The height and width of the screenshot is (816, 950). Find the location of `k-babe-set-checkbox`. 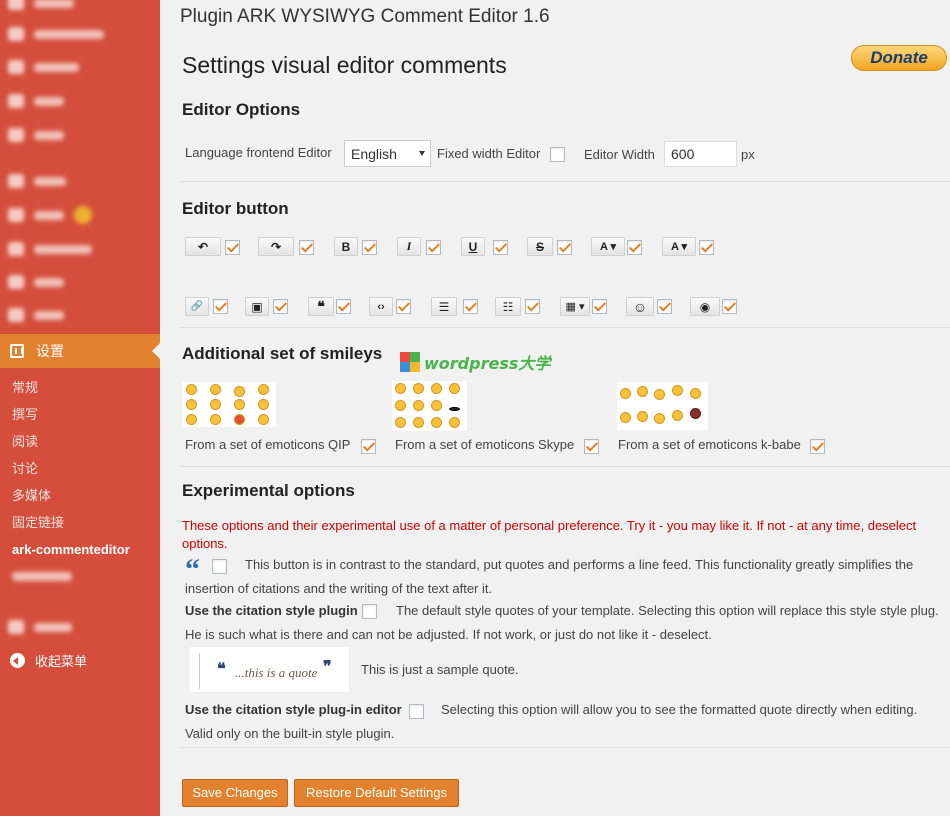

k-babe-set-checkbox is located at coordinates (817, 446).